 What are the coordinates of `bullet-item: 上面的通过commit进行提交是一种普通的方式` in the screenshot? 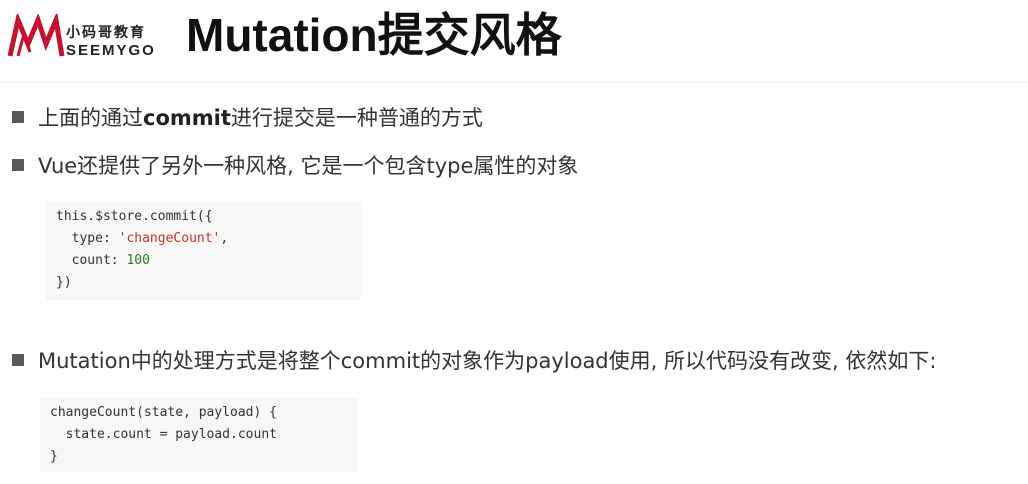 It's located at (247, 117).